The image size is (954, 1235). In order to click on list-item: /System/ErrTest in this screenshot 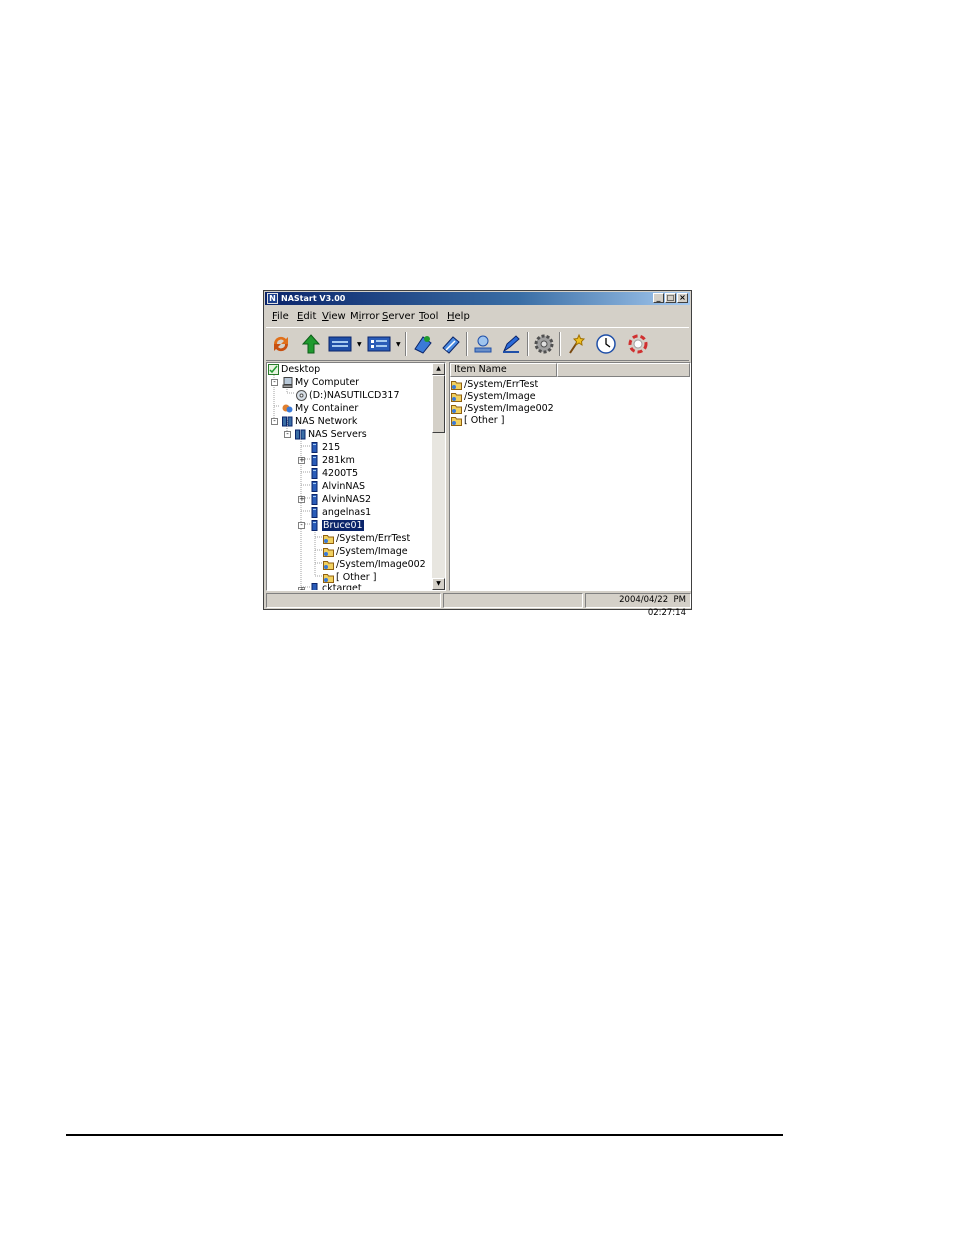, I will do `click(494, 384)`.